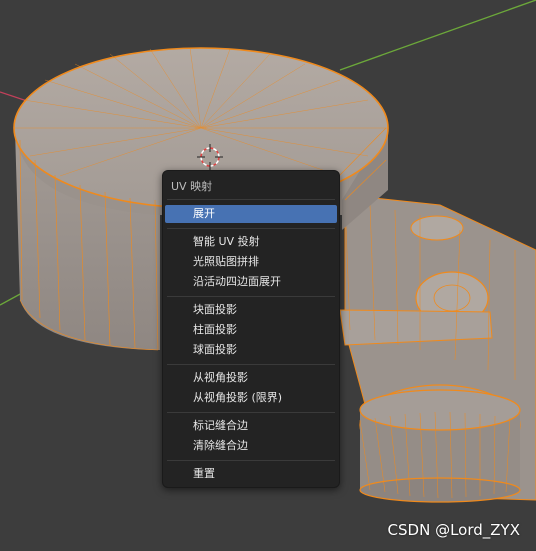 The width and height of the screenshot is (536, 551). I want to click on menu-item-cylinder-projection: 柱面投影, so click(251, 330).